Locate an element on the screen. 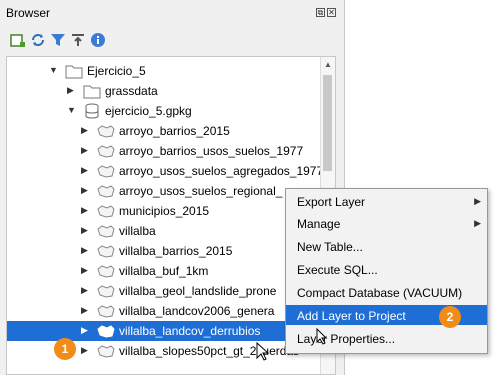 The width and height of the screenshot is (496, 375). tree-item-layer: ▶ villalba_landcov2006_genera is located at coordinates (166, 311).